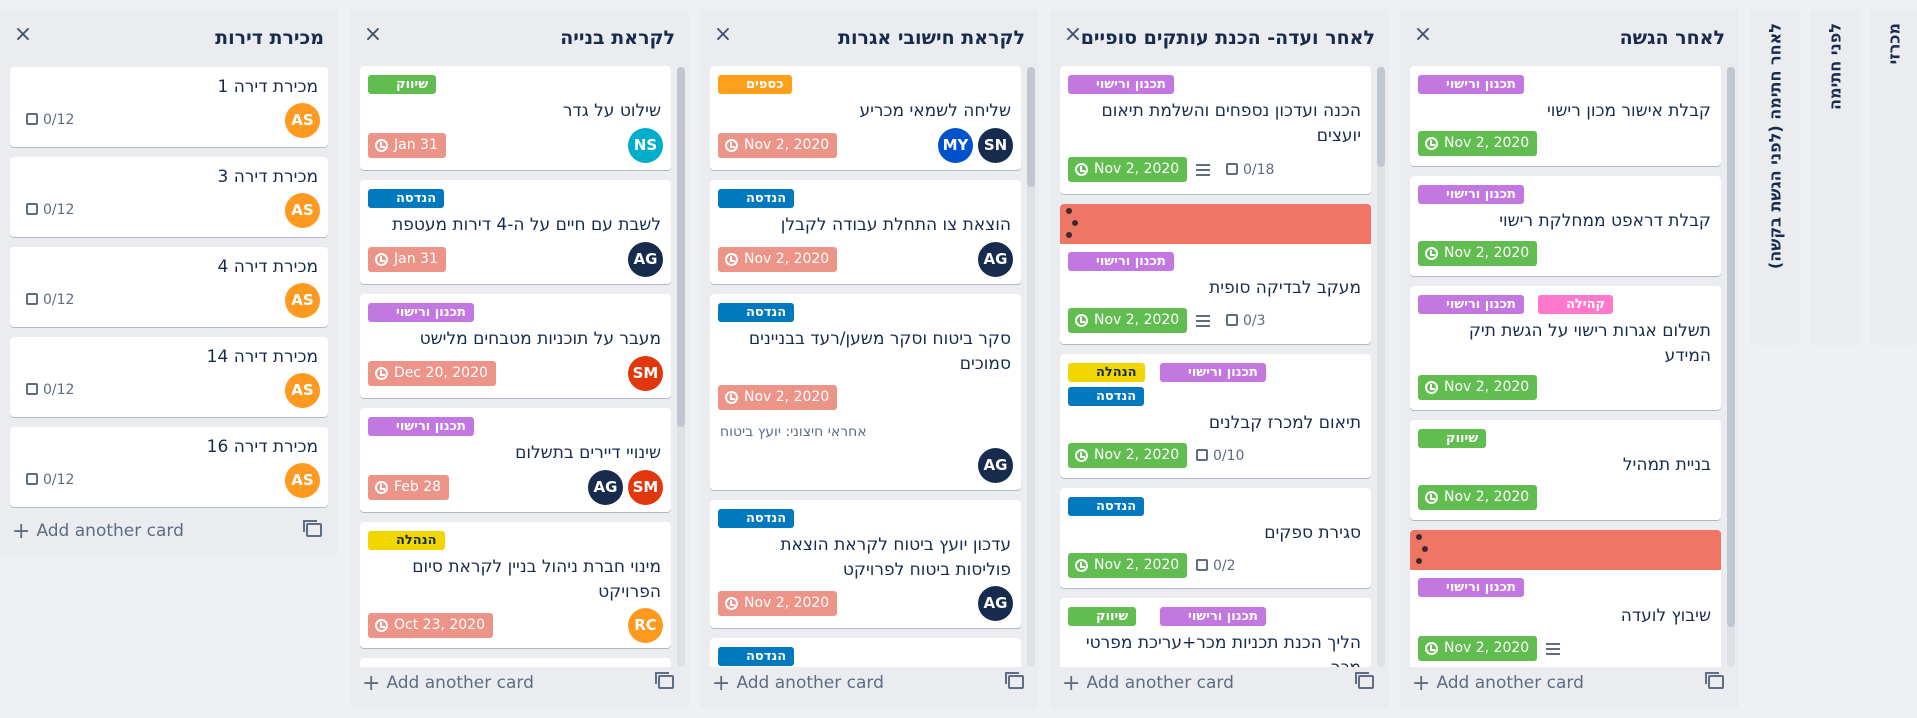  What do you see at coordinates (515, 118) in the screenshot?
I see `card: שיווק שילוט על גדר Jan 31 NS` at bounding box center [515, 118].